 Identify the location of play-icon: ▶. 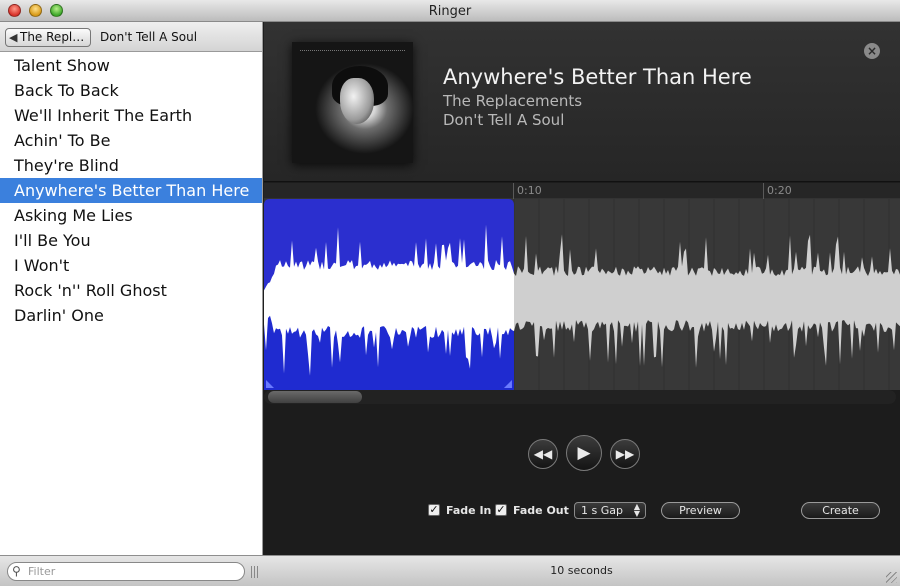
(584, 453).